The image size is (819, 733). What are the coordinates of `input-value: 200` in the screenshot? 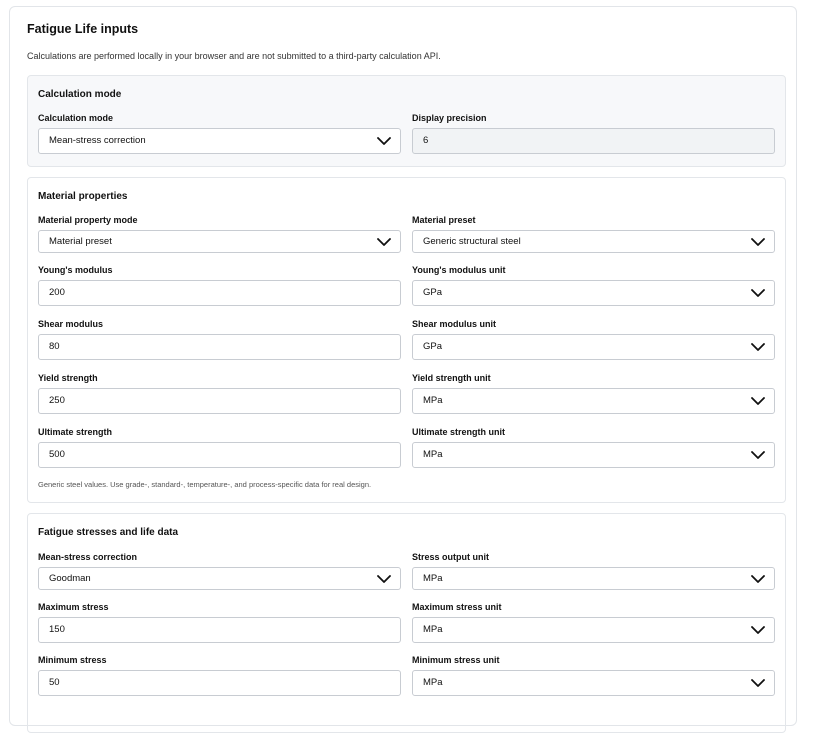 It's located at (57, 292).